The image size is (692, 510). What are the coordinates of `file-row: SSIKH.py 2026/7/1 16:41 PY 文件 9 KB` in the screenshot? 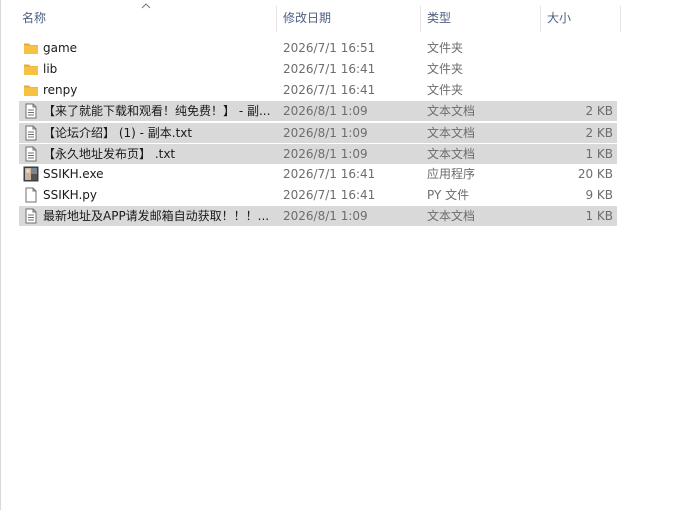 It's located at (318, 195).